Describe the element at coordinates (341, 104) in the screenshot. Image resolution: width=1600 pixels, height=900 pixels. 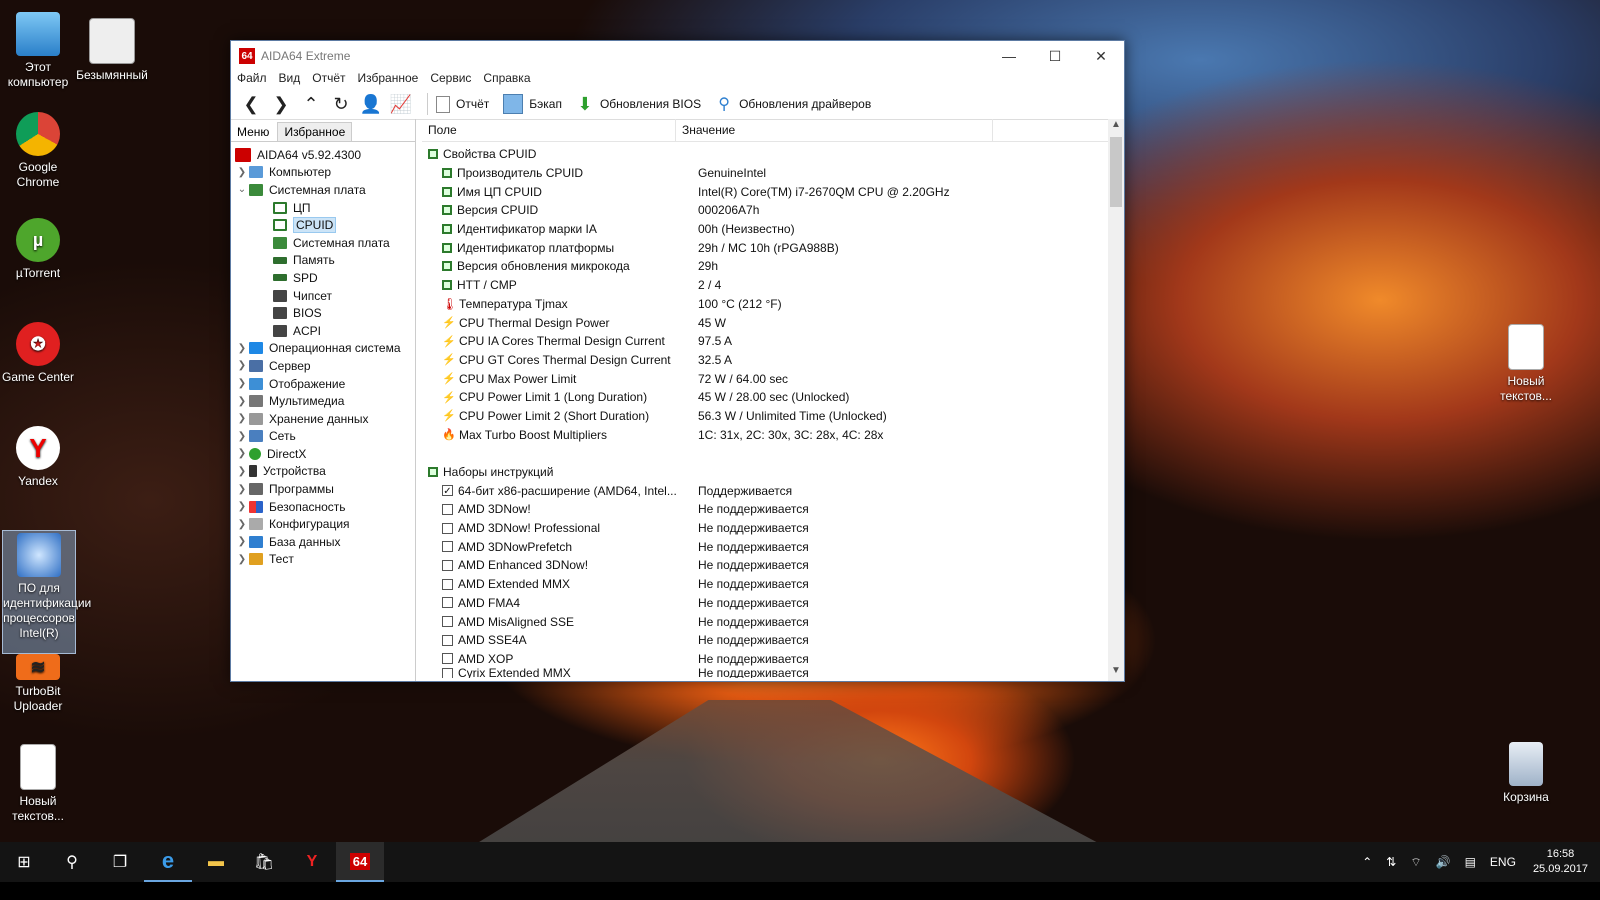
I see `refresh-button: ↻` at that location.